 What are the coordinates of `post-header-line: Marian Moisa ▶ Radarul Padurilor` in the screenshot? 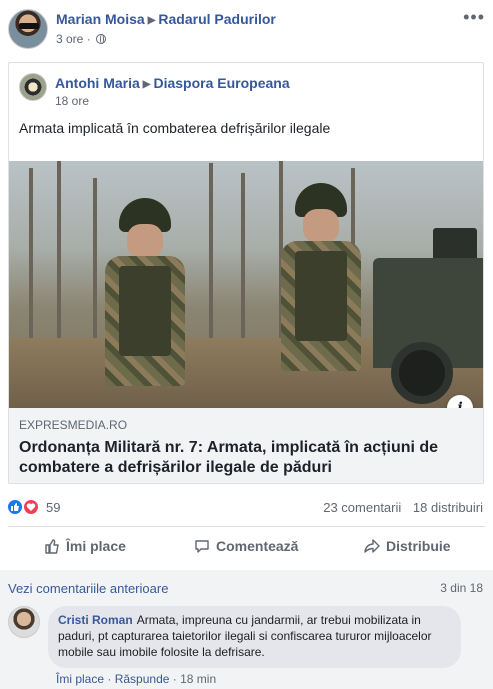 It's located at (166, 19).